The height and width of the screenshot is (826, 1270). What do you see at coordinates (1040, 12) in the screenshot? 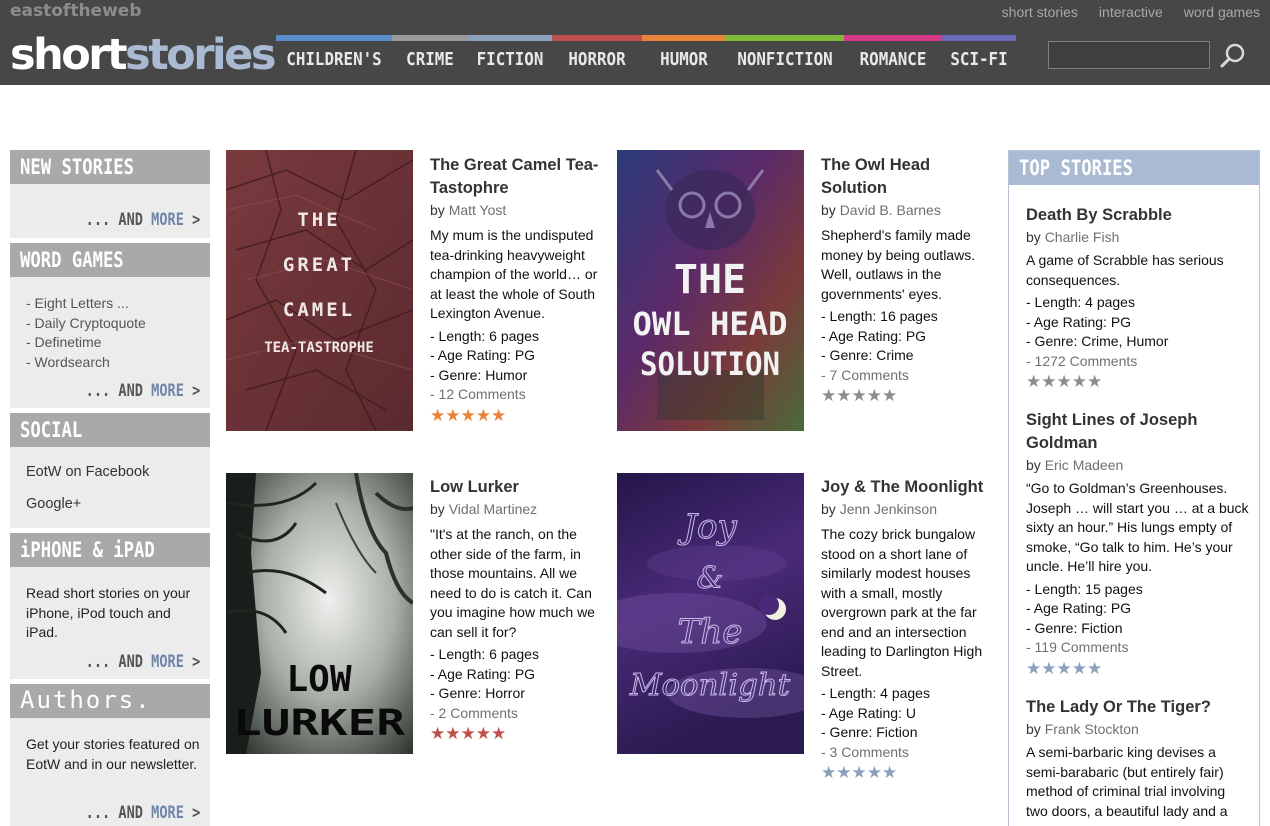
I see `top-link-short-stories: short stories` at bounding box center [1040, 12].